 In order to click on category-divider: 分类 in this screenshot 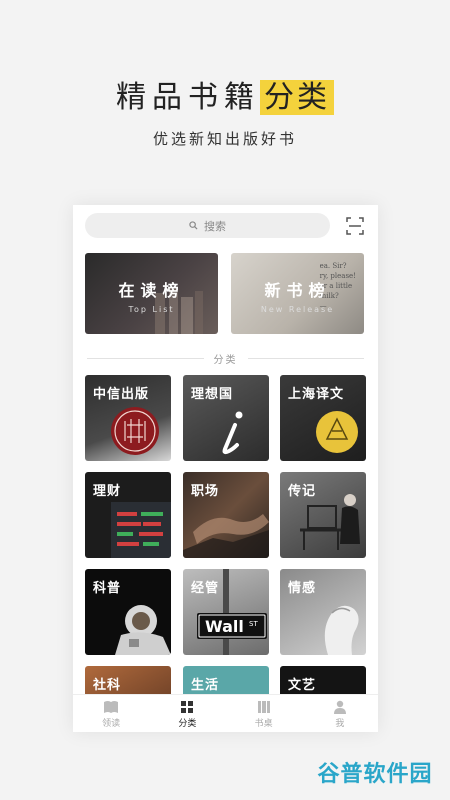, I will do `click(225, 358)`.